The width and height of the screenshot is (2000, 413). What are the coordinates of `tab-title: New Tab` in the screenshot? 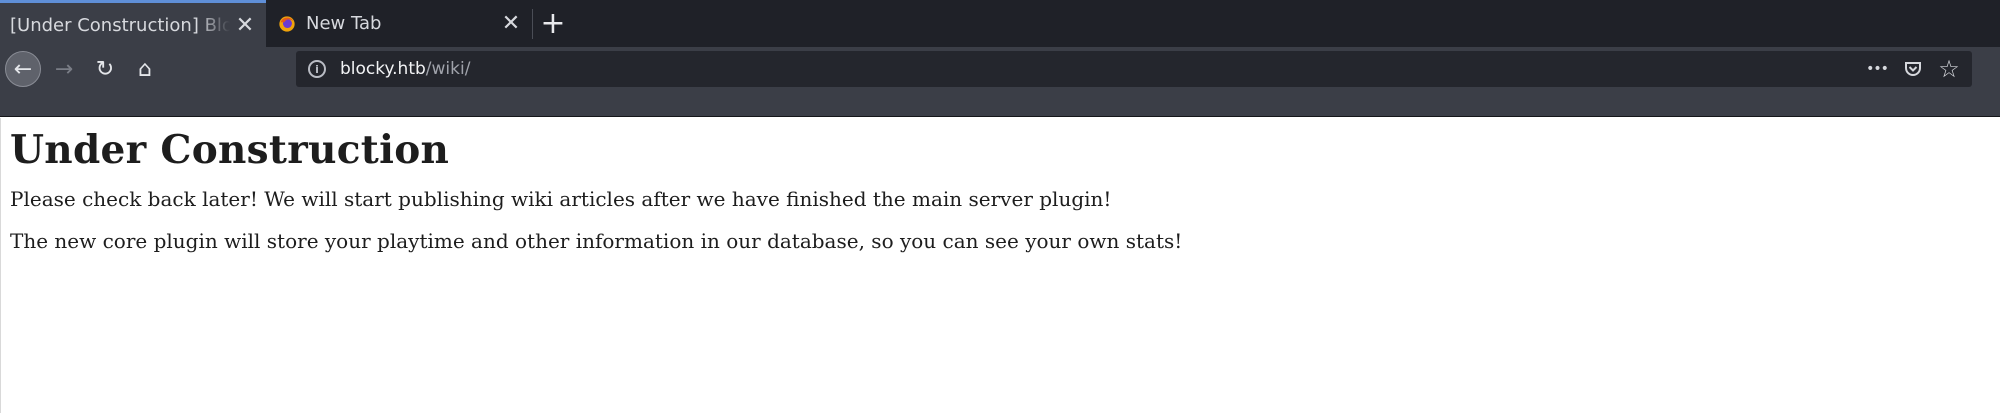 It's located at (344, 23).